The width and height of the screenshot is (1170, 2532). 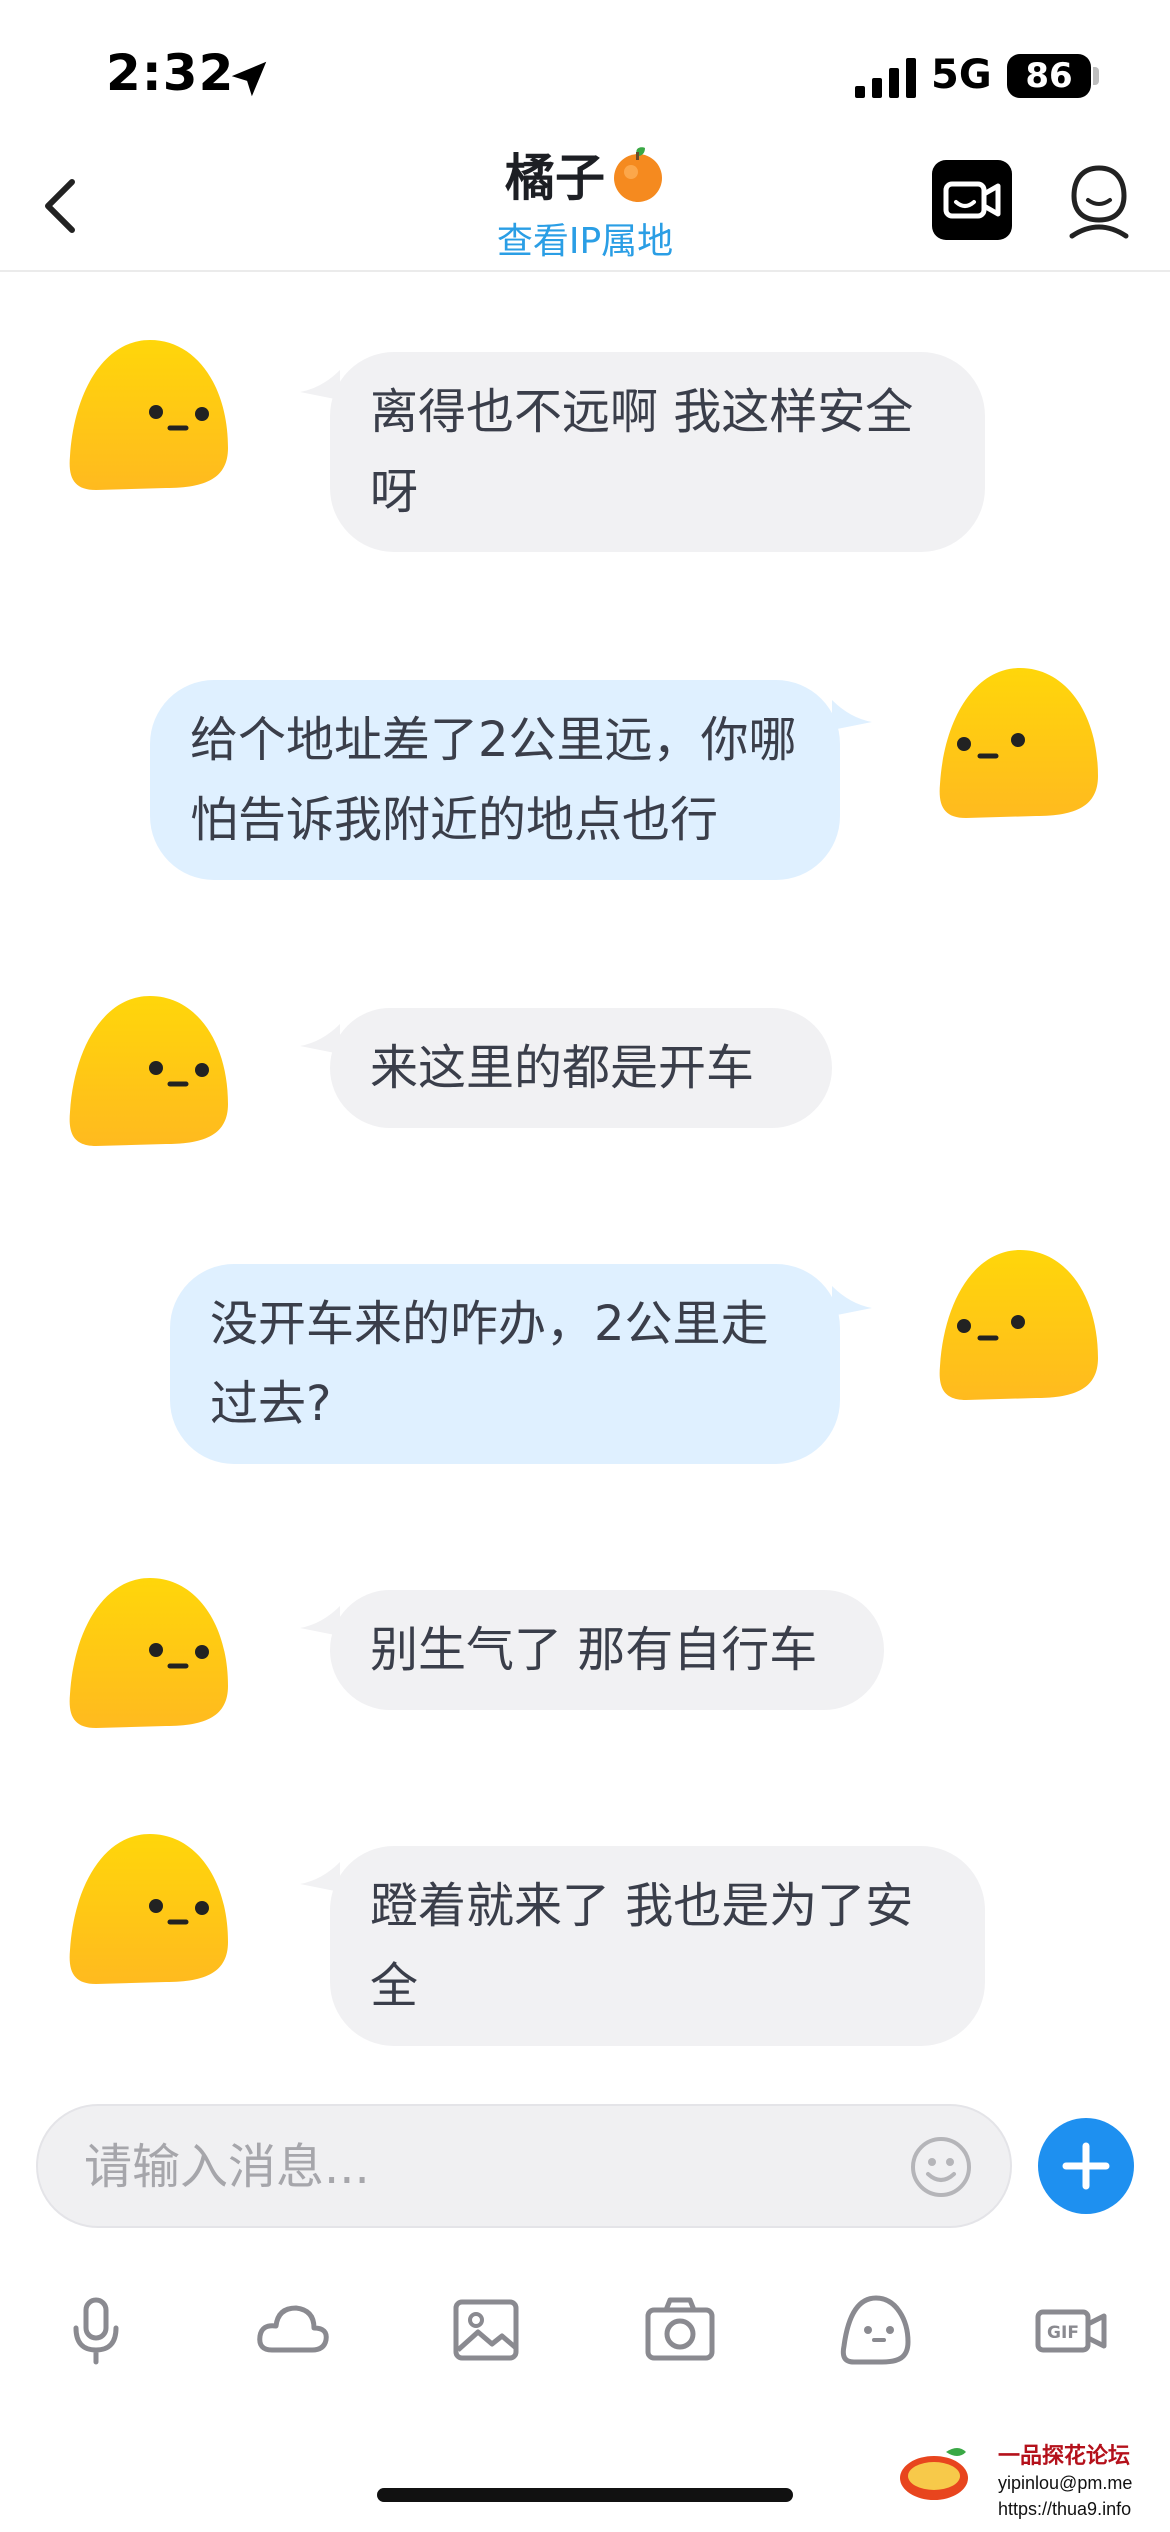 I want to click on home-indicator, so click(x=585, y=2495).